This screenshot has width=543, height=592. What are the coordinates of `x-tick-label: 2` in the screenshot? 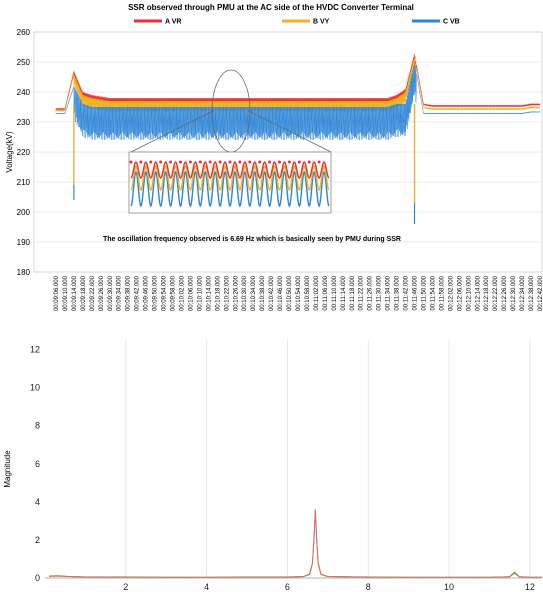 It's located at (125, 587).